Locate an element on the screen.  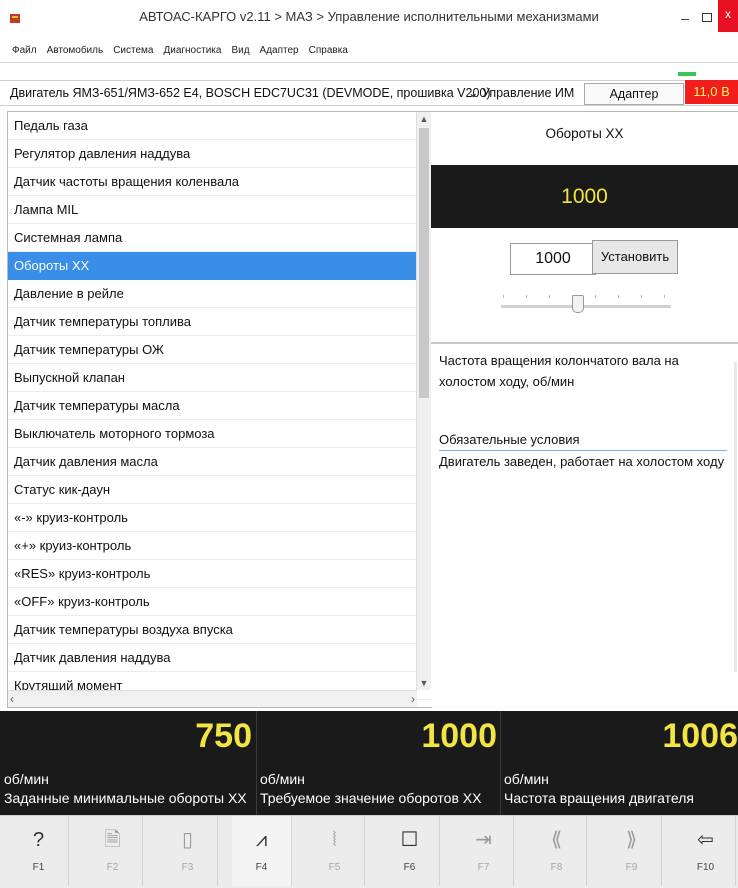
list-item: Датчик температуры масла is located at coordinates (219, 406).